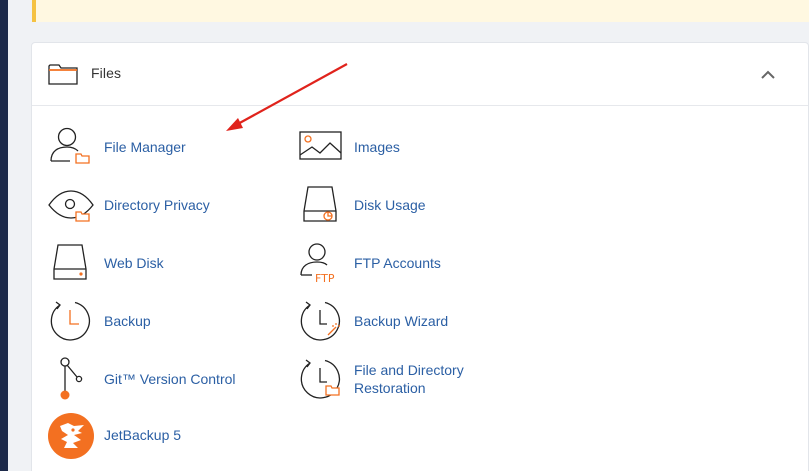 This screenshot has height=471, width=809. I want to click on disk-usage-label: Disk Usage, so click(390, 205).